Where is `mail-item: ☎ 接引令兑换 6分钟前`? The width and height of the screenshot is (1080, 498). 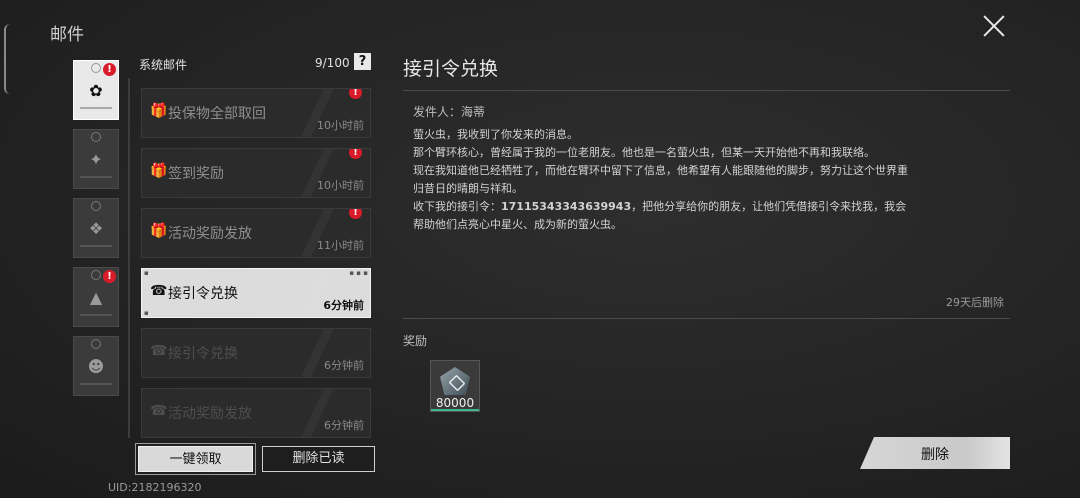
mail-item: ☎ 接引令兑换 6分钟前 is located at coordinates (256, 353).